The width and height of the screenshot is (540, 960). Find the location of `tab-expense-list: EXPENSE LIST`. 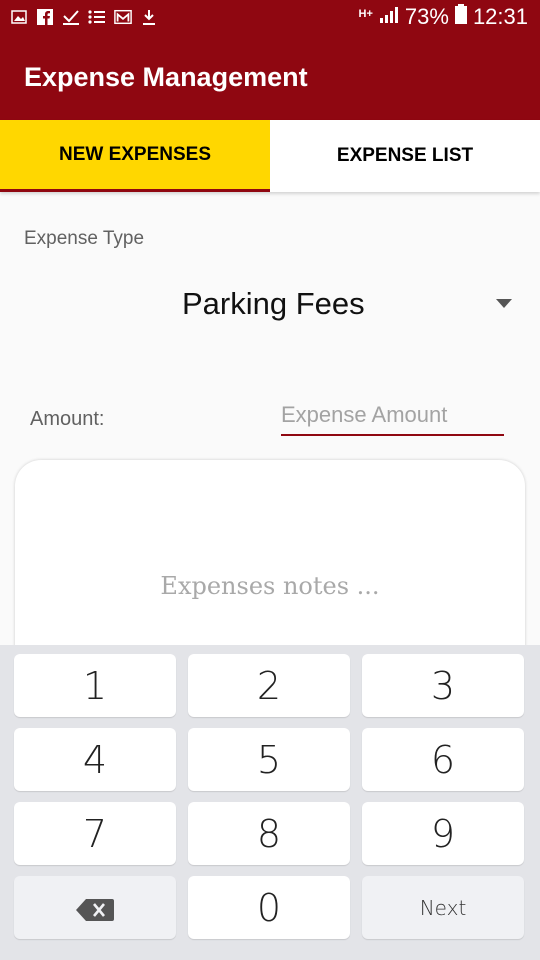

tab-expense-list: EXPENSE LIST is located at coordinates (405, 156).